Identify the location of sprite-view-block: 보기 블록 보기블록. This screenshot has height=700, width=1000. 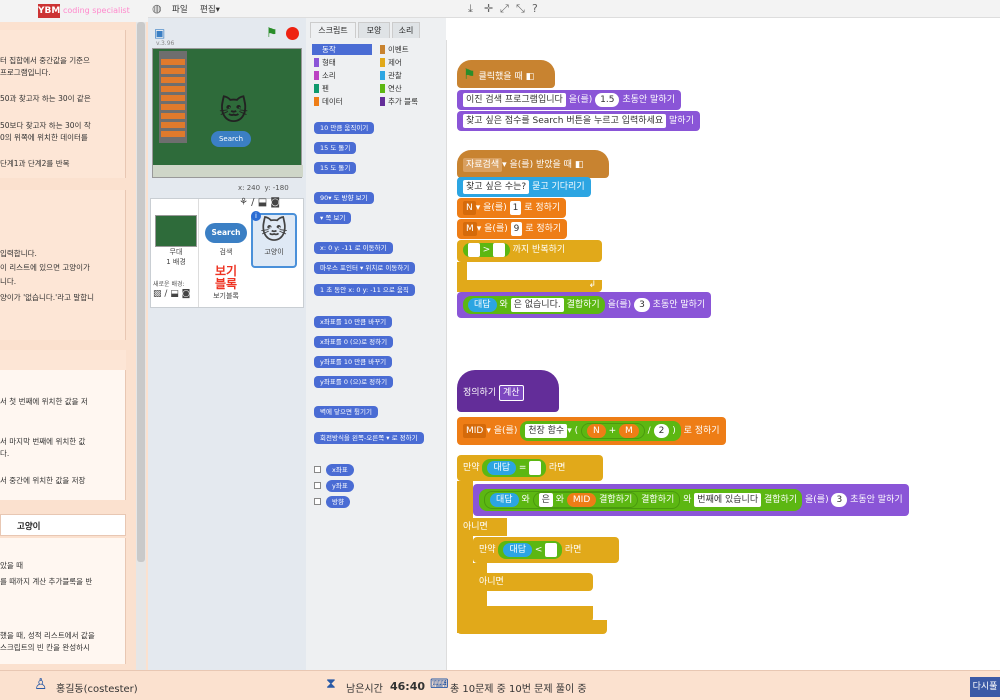
(226, 286).